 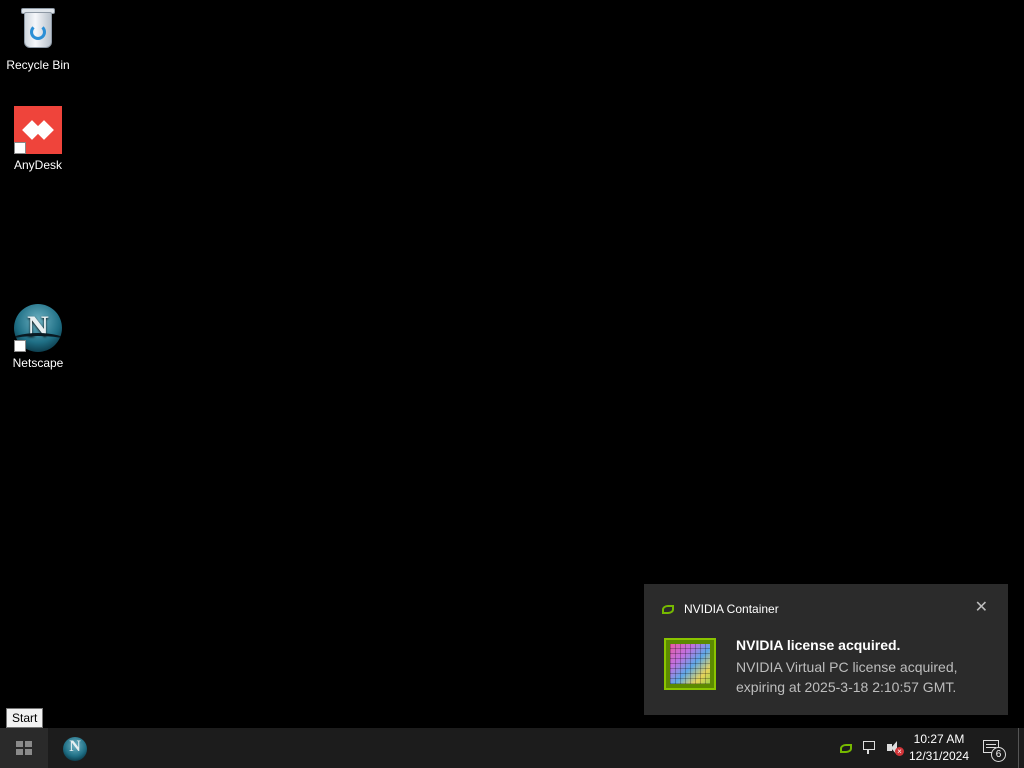 What do you see at coordinates (38, 165) in the screenshot?
I see `desktop-icon-label: AnyDesk` at bounding box center [38, 165].